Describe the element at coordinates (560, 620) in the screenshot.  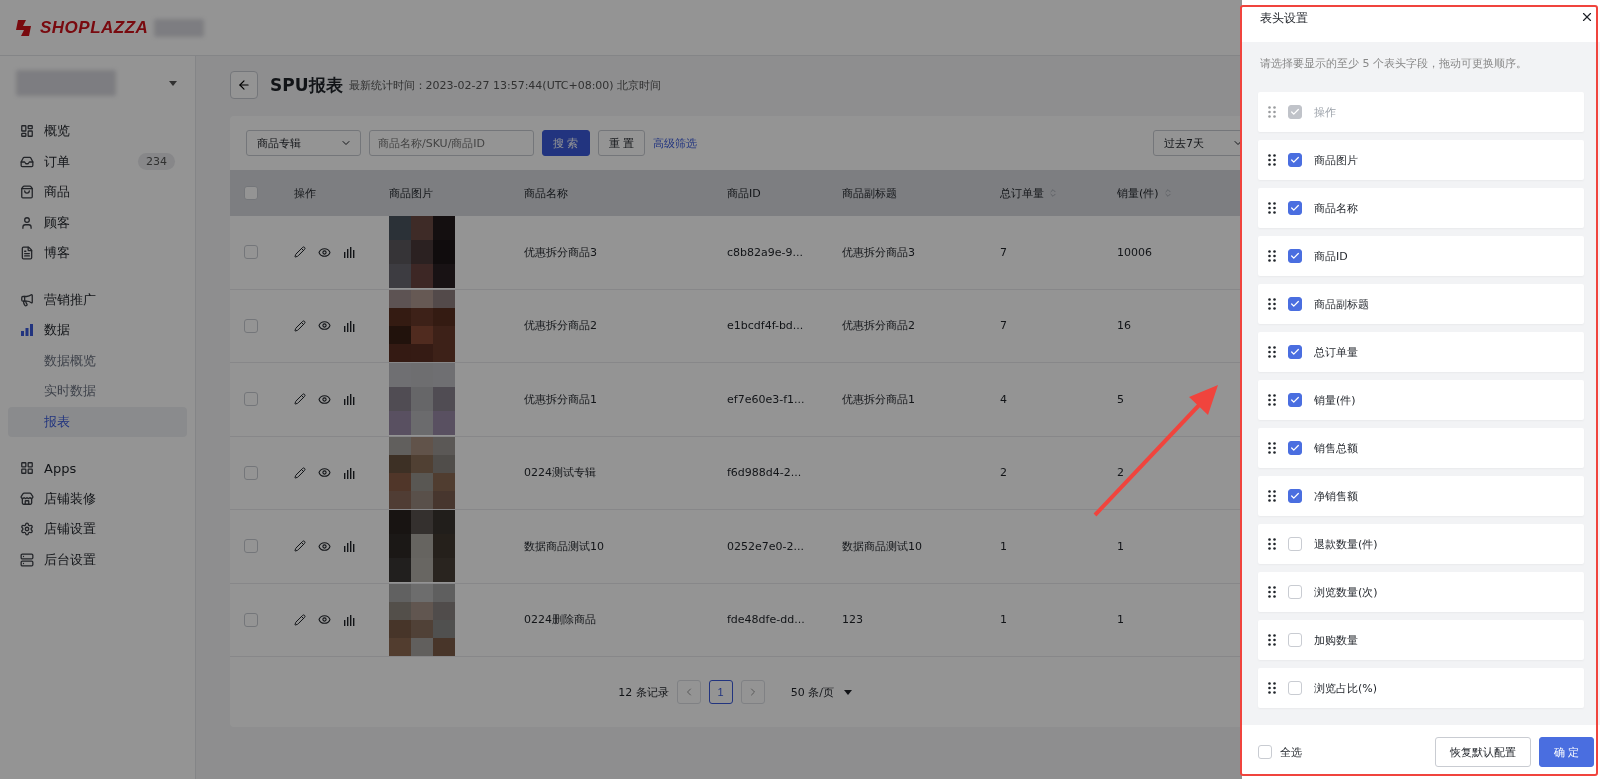
I see `table-cell-text: 0224删除商品` at that location.